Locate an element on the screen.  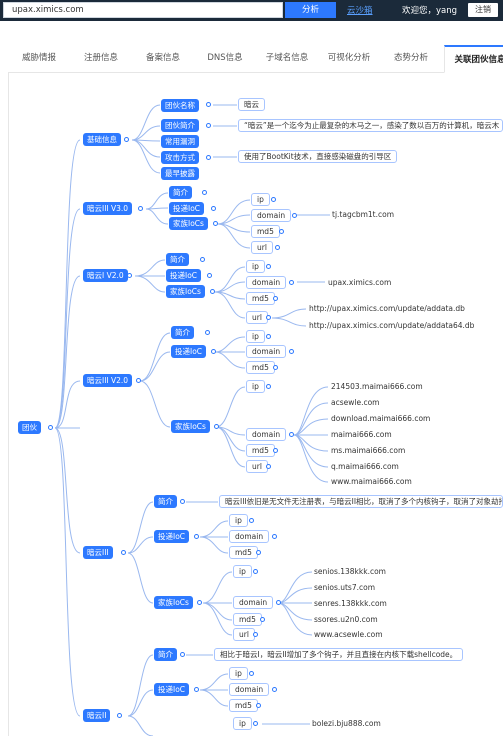
node-group-name: 团伙名称 is located at coordinates (180, 105).